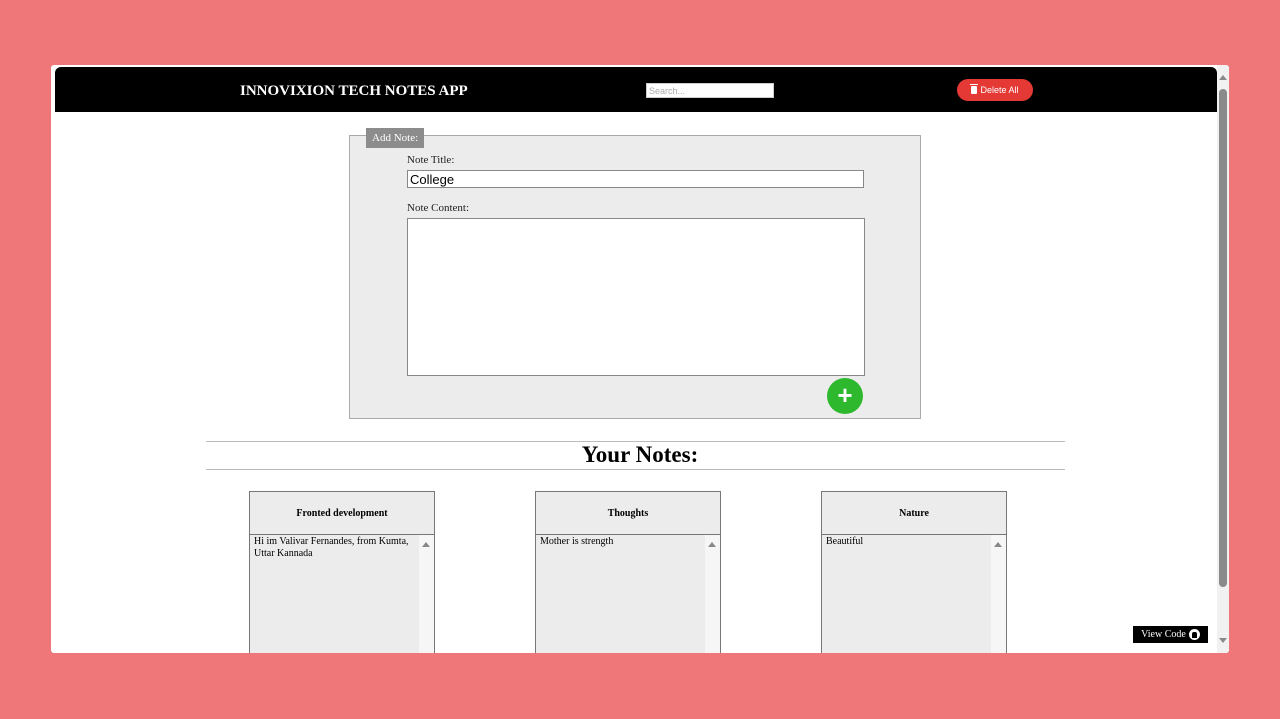  I want to click on note-title-label: Note Title:, so click(431, 160).